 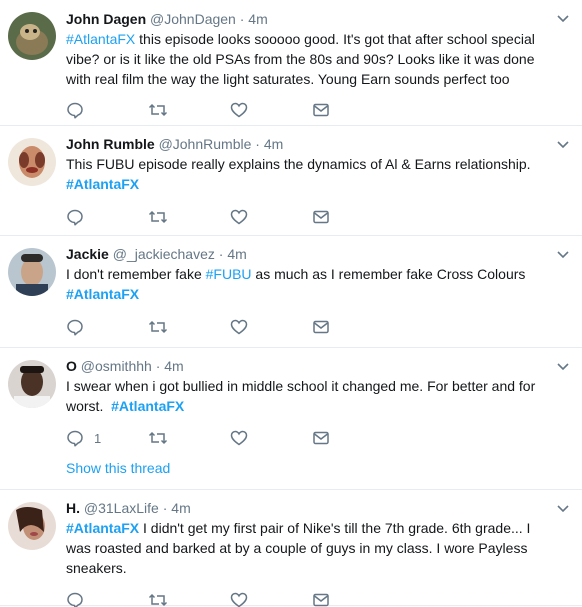 What do you see at coordinates (193, 19) in the screenshot?
I see `user-handle: @JohnDagen` at bounding box center [193, 19].